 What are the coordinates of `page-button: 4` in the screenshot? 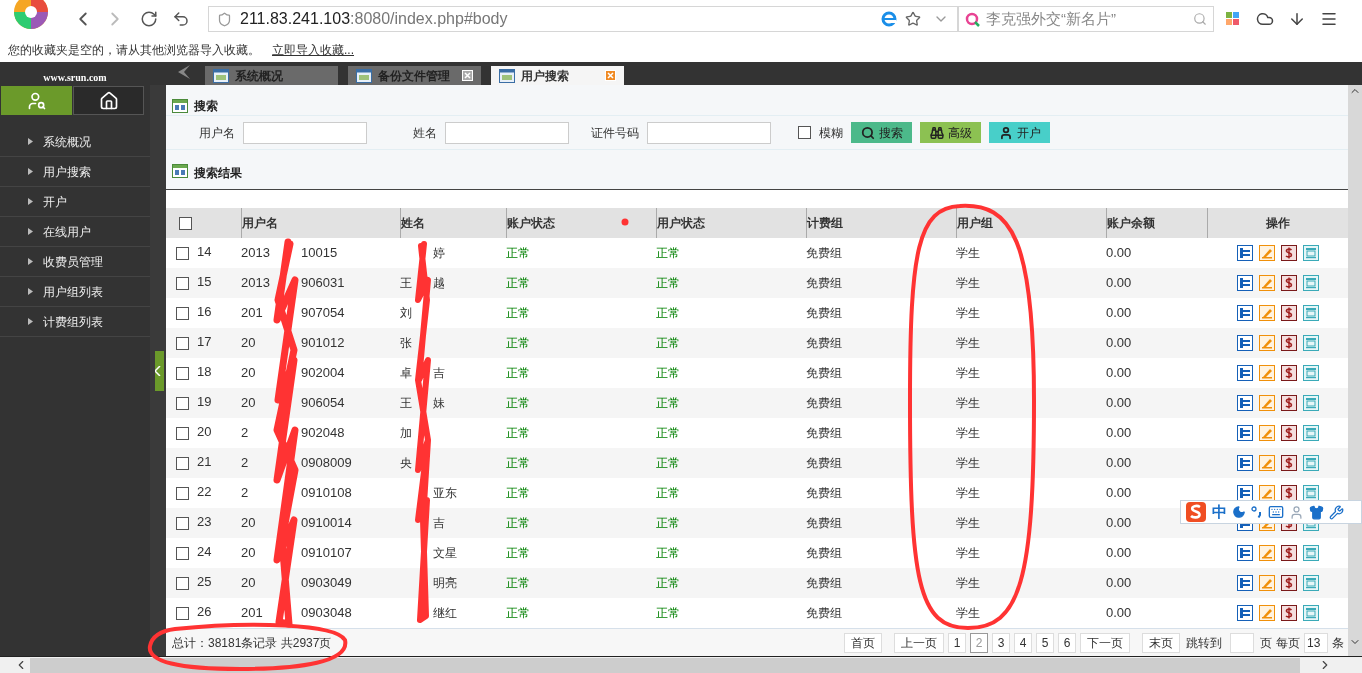 It's located at (1023, 642).